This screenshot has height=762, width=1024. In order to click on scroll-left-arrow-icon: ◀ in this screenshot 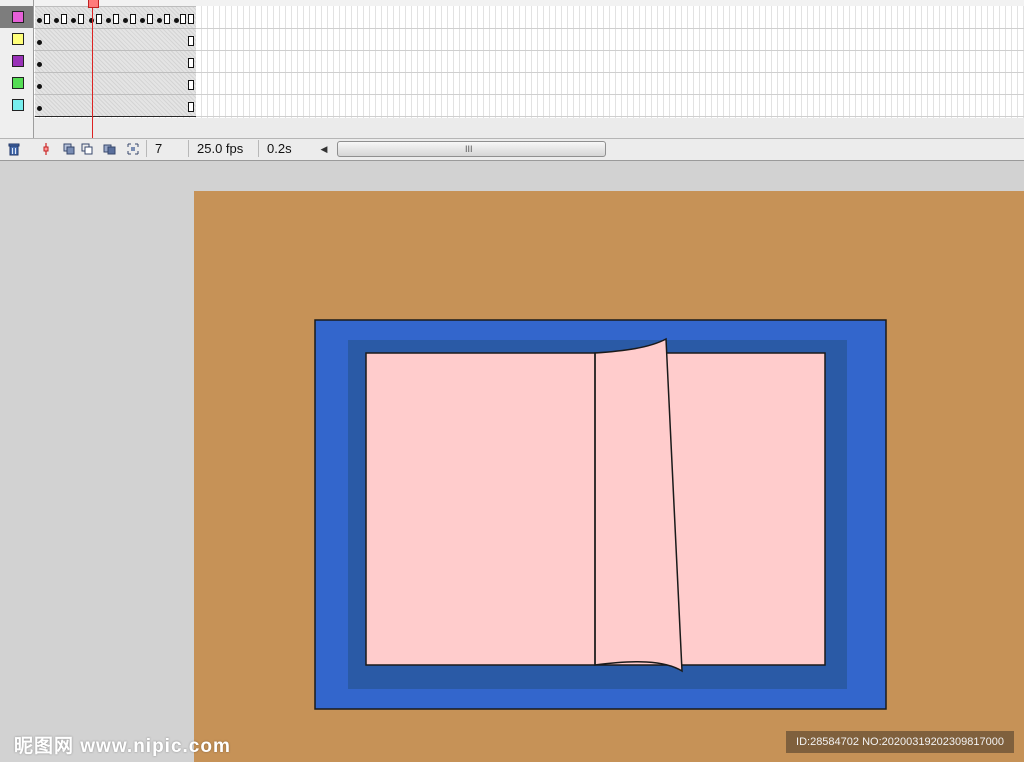, I will do `click(324, 149)`.